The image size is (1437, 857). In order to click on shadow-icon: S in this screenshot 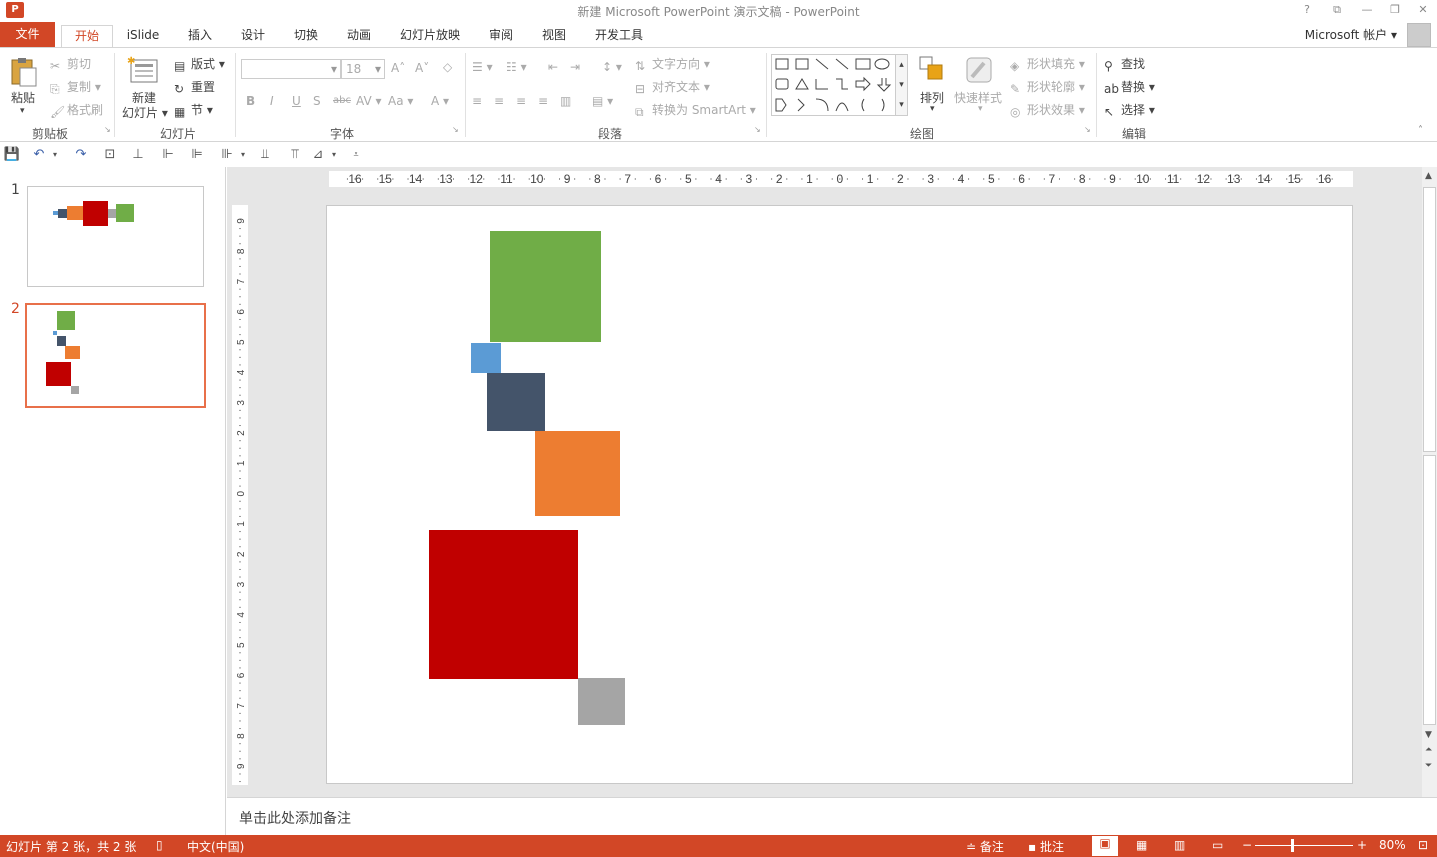, I will do `click(317, 101)`.